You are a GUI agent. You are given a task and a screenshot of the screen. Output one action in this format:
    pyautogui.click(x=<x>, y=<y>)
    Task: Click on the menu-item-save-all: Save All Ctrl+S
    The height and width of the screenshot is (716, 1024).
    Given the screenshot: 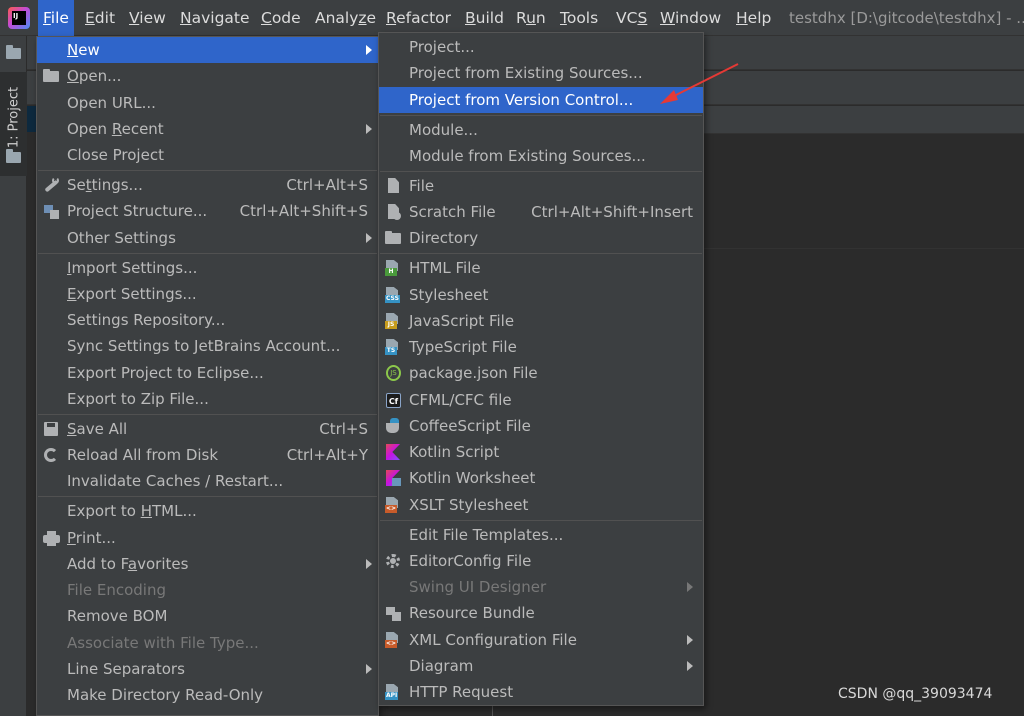 What is the action you would take?
    pyautogui.click(x=207, y=429)
    